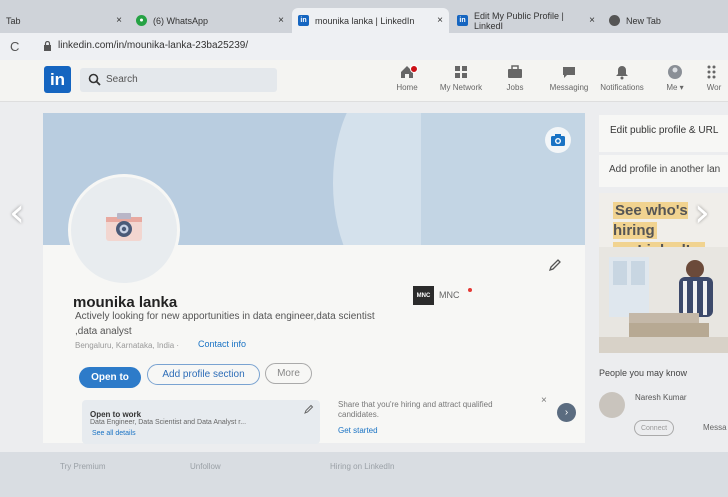 This screenshot has height=497, width=728. What do you see at coordinates (515, 71) in the screenshot?
I see `jobs-icon` at bounding box center [515, 71].